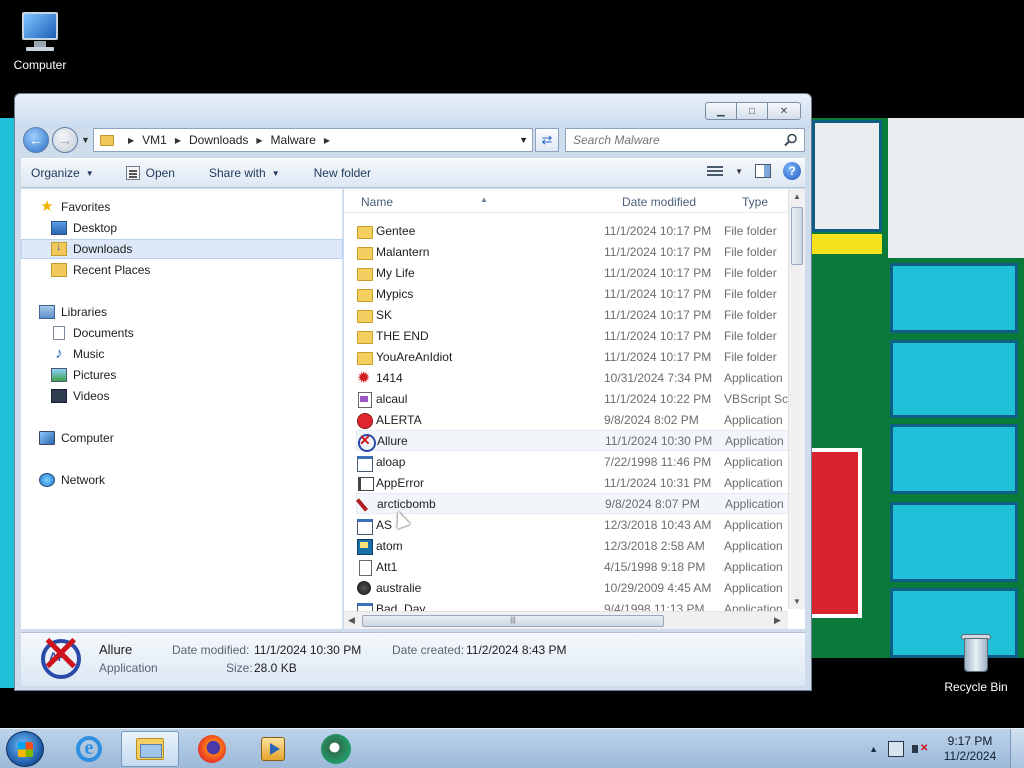  I want to click on file-name: YouAreAnIdiot, so click(414, 356).